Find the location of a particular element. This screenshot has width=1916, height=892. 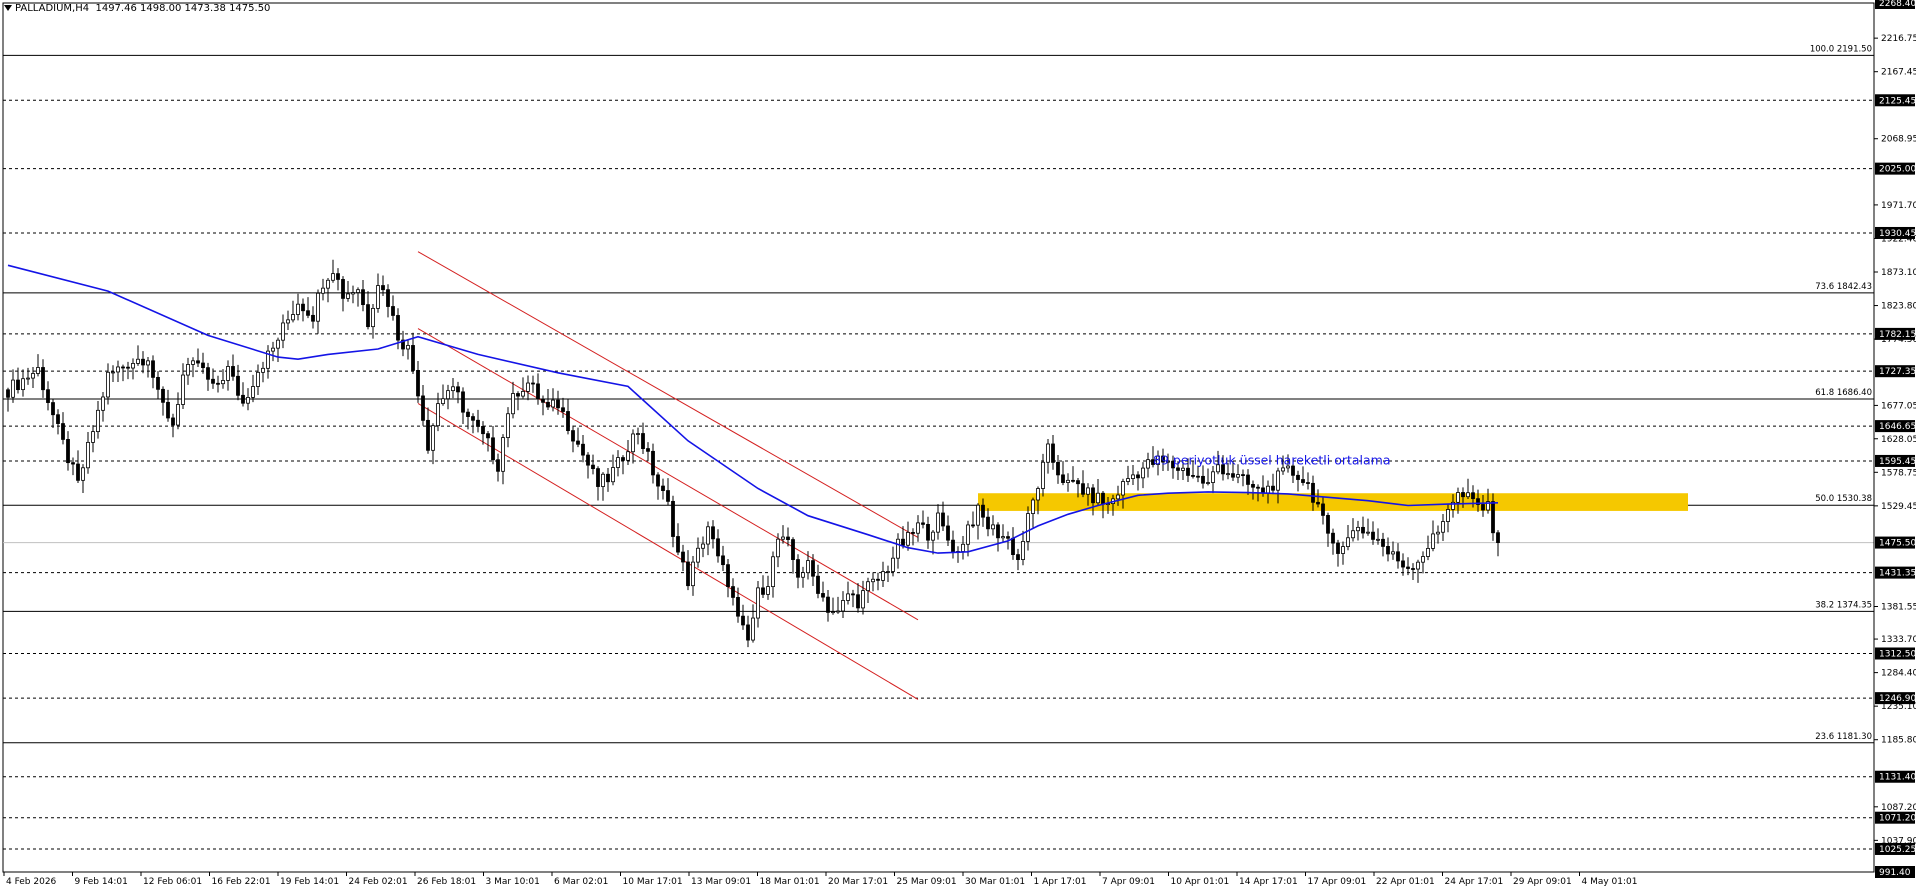

price-tick-label: 1381.55 is located at coordinates (1898, 608).